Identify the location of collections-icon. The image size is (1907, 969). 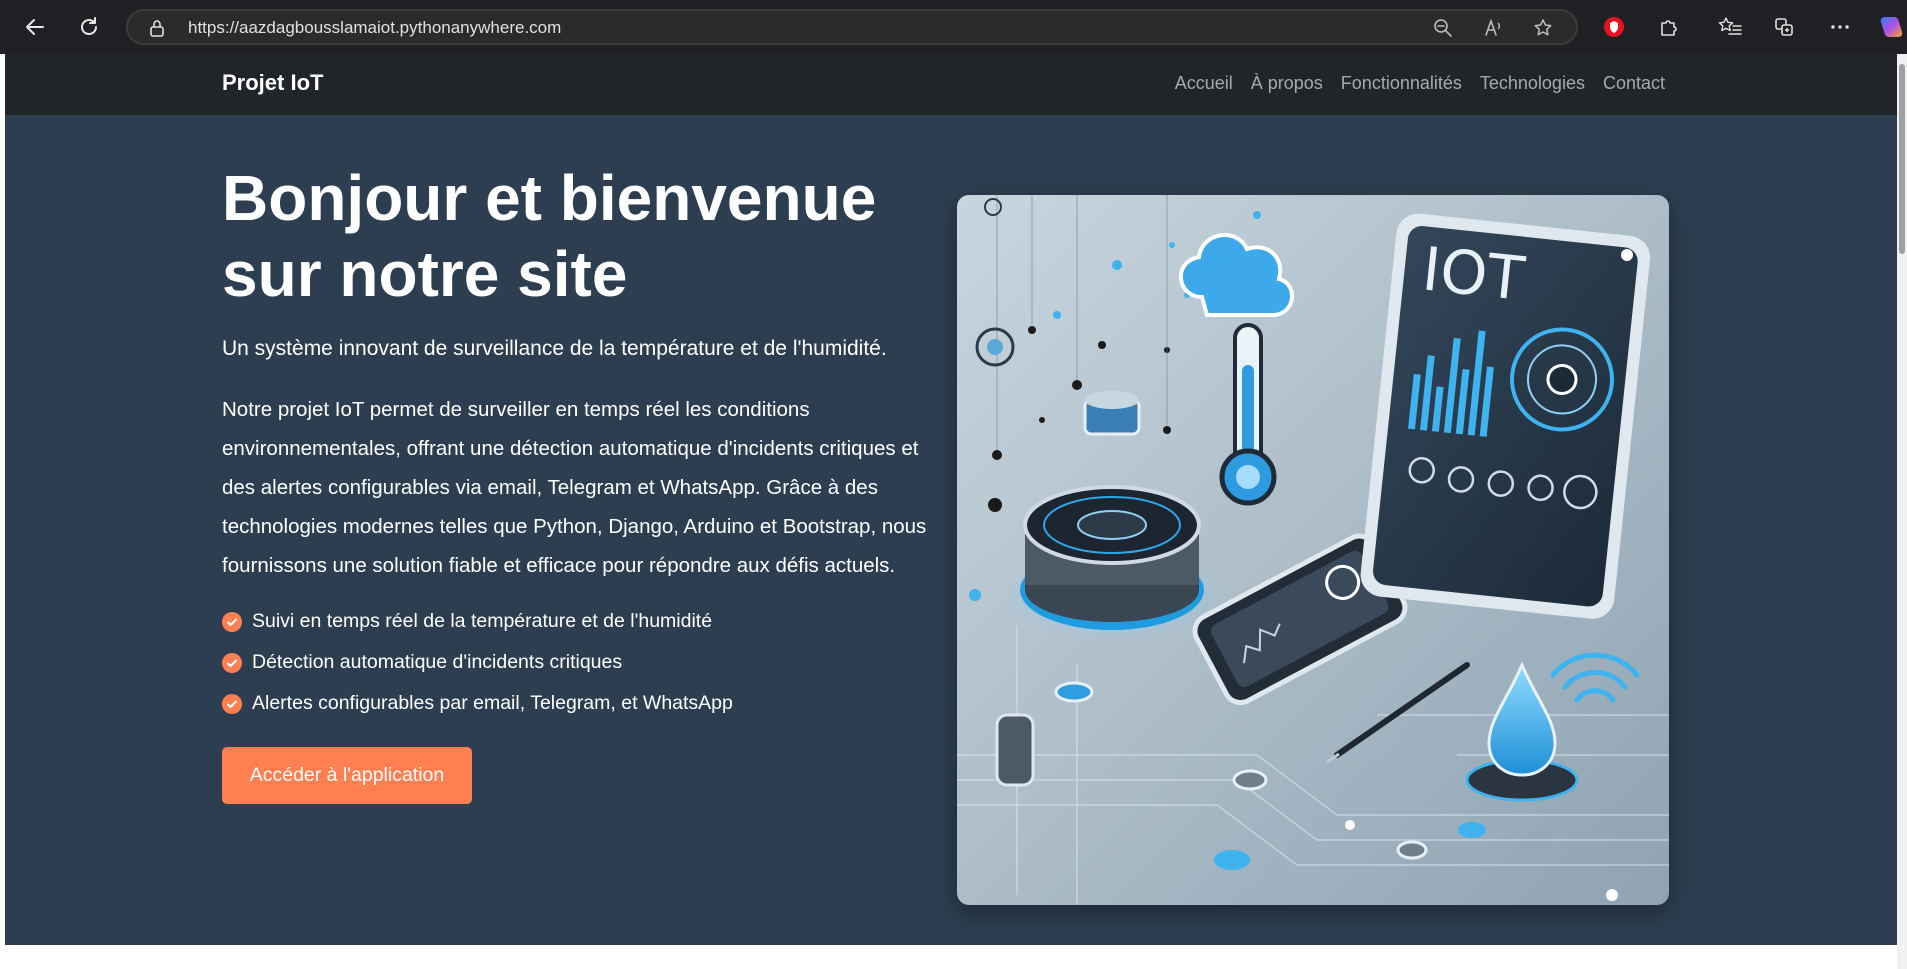
(1784, 27).